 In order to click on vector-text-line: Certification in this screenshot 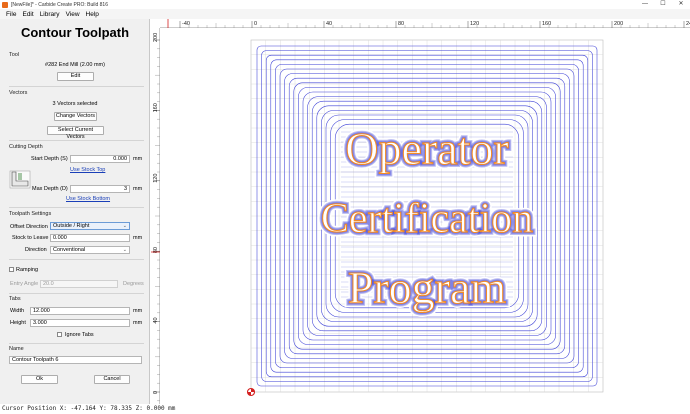, I will do `click(426, 218)`.